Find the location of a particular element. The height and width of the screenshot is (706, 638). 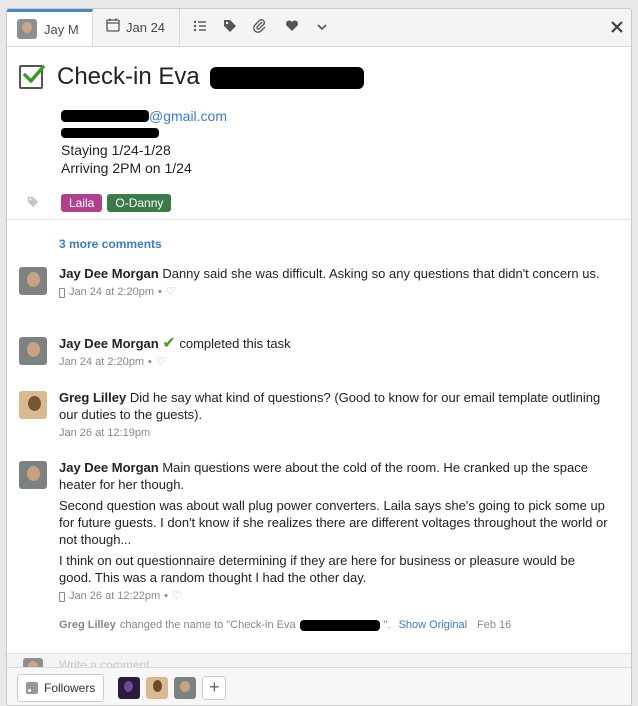

task-title-text: Check-in Eva is located at coordinates (128, 76).